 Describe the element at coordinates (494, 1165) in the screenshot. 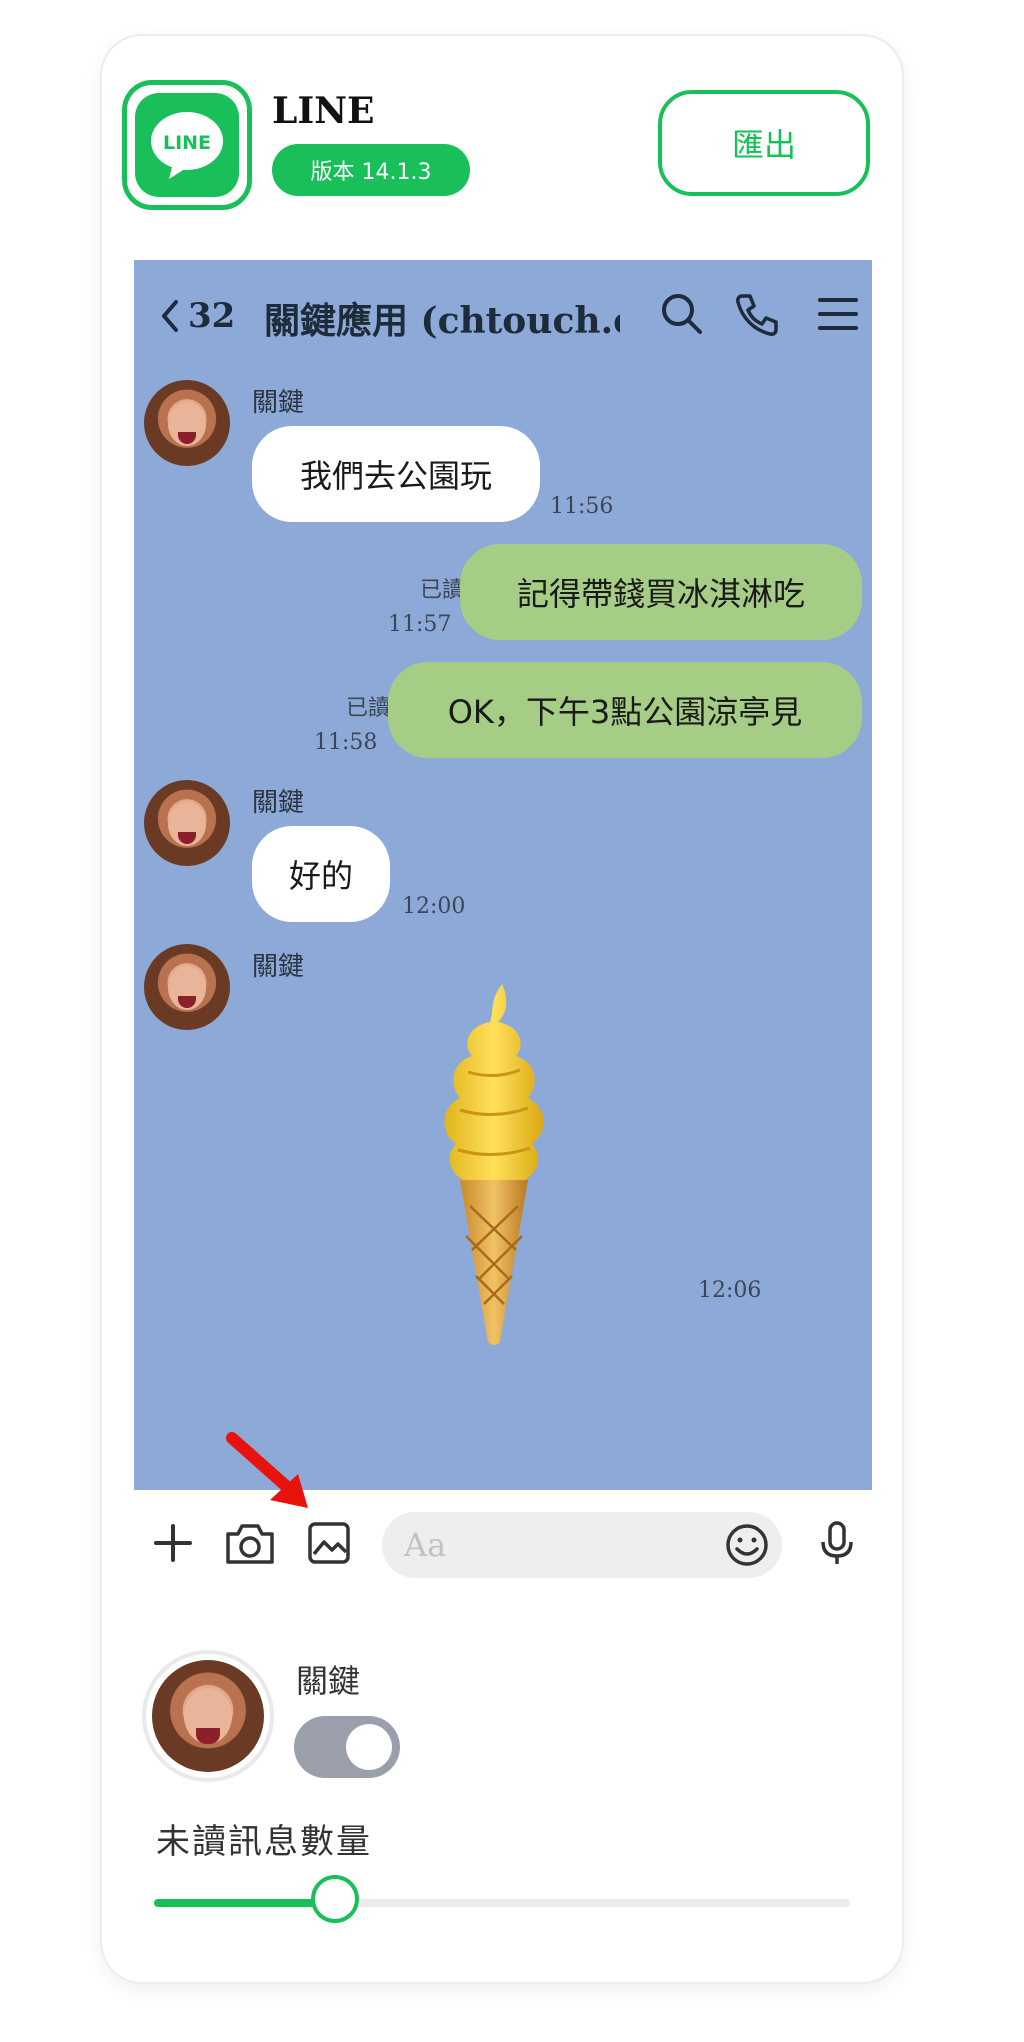

I see `ice-cream-cone-sticker` at that location.